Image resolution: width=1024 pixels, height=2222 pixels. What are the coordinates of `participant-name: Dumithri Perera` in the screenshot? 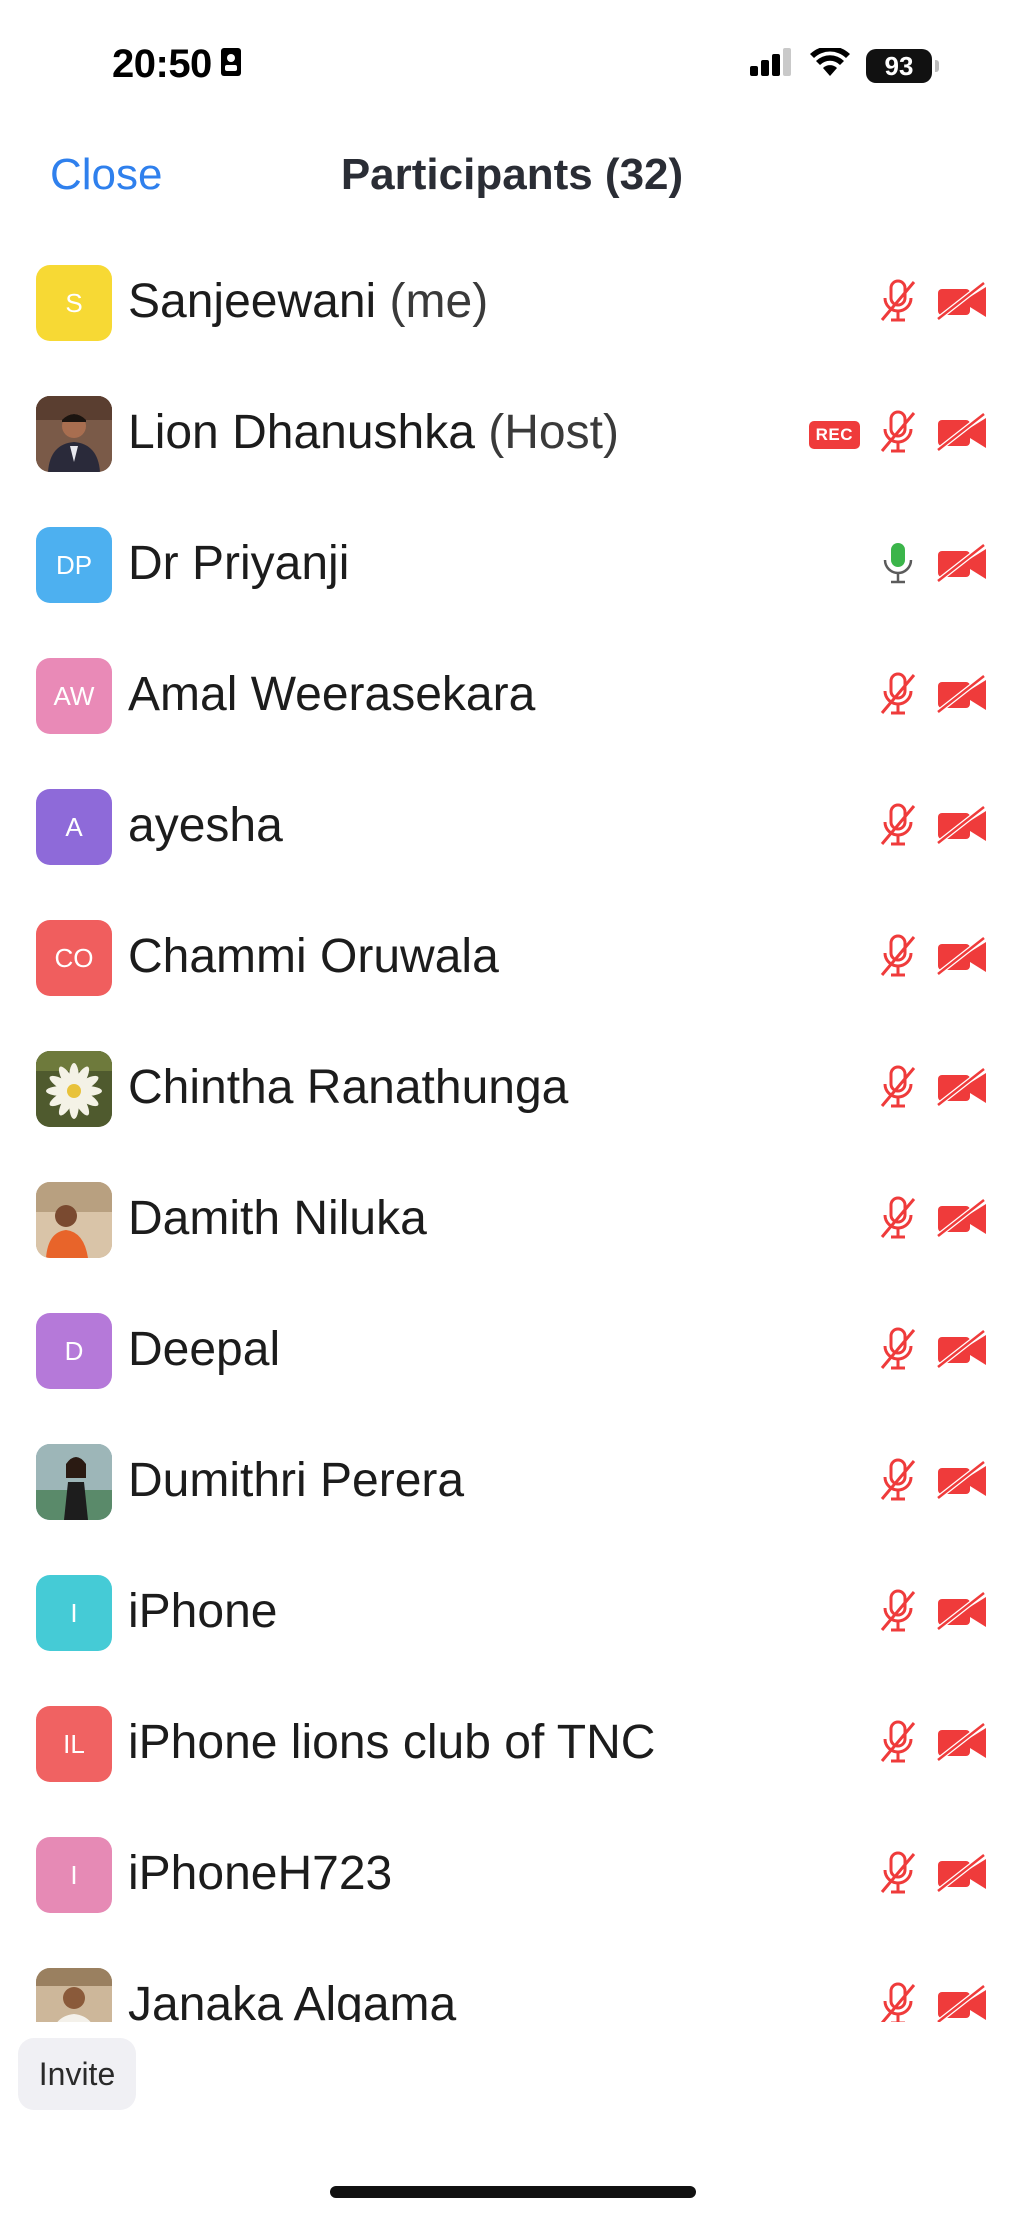 It's located at (296, 1480).